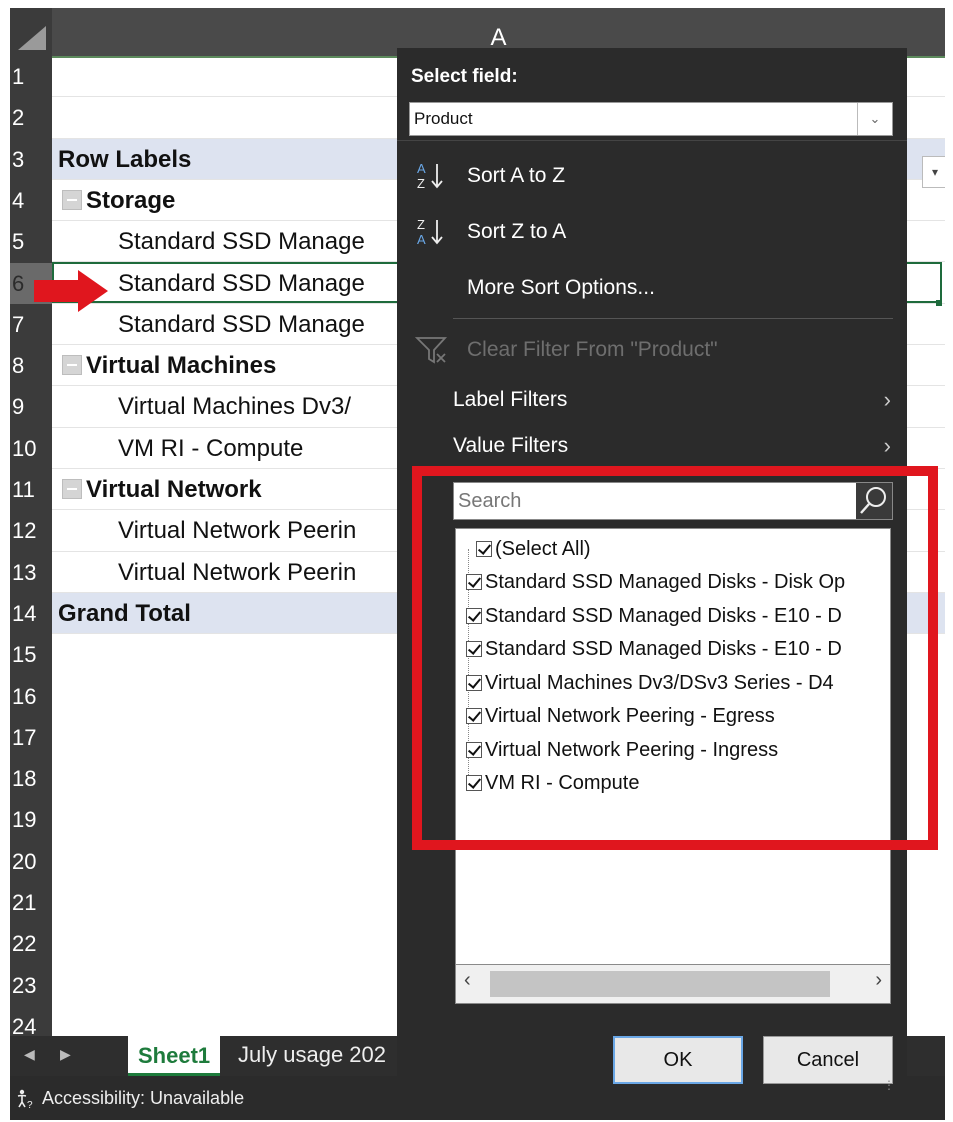 This screenshot has width=953, height=1122. I want to click on row-header: 10, so click(31, 448).